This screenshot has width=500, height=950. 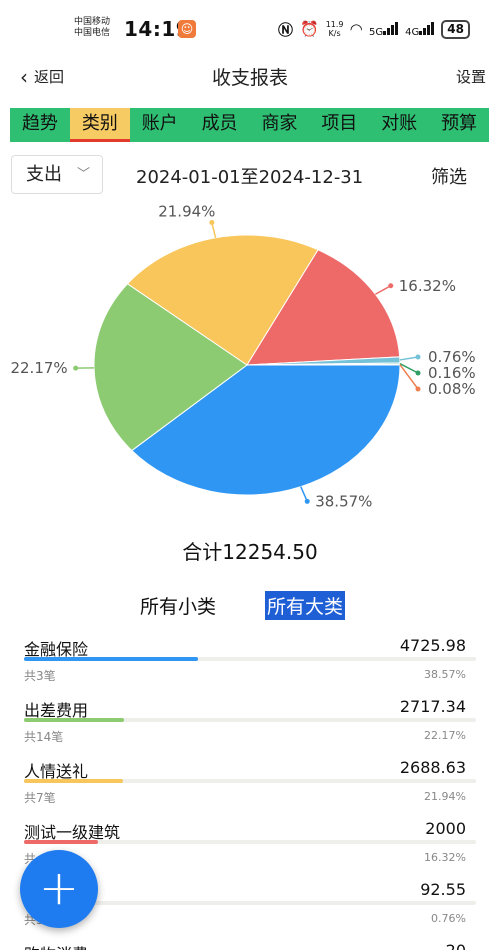 What do you see at coordinates (456, 945) in the screenshot?
I see `category-amount: 20` at bounding box center [456, 945].